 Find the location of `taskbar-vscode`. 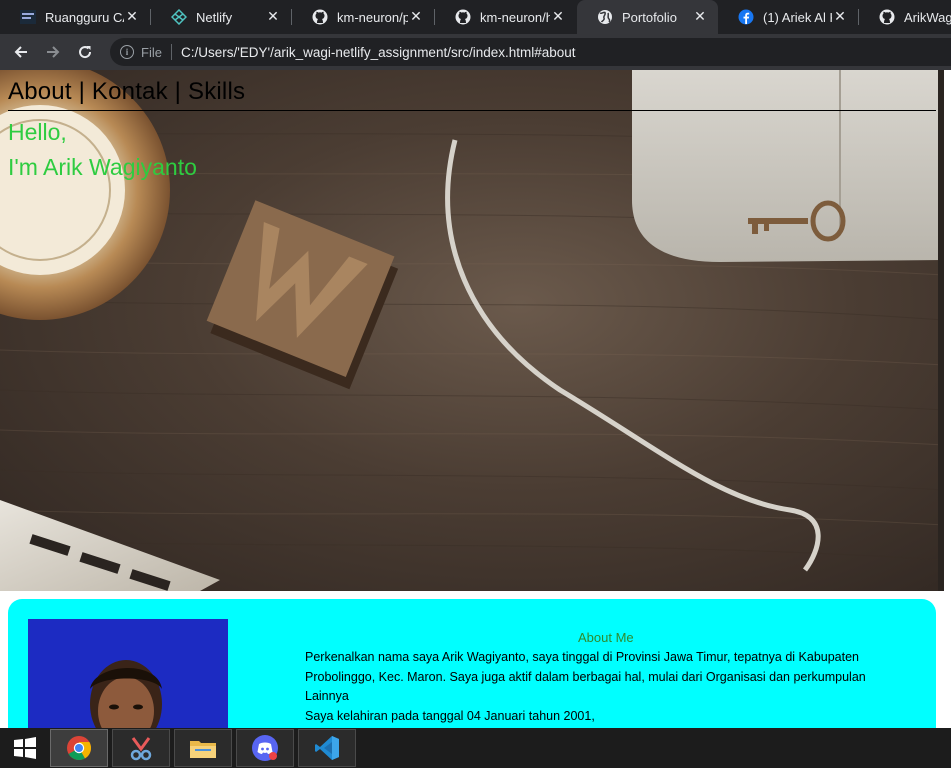

taskbar-vscode is located at coordinates (327, 748).